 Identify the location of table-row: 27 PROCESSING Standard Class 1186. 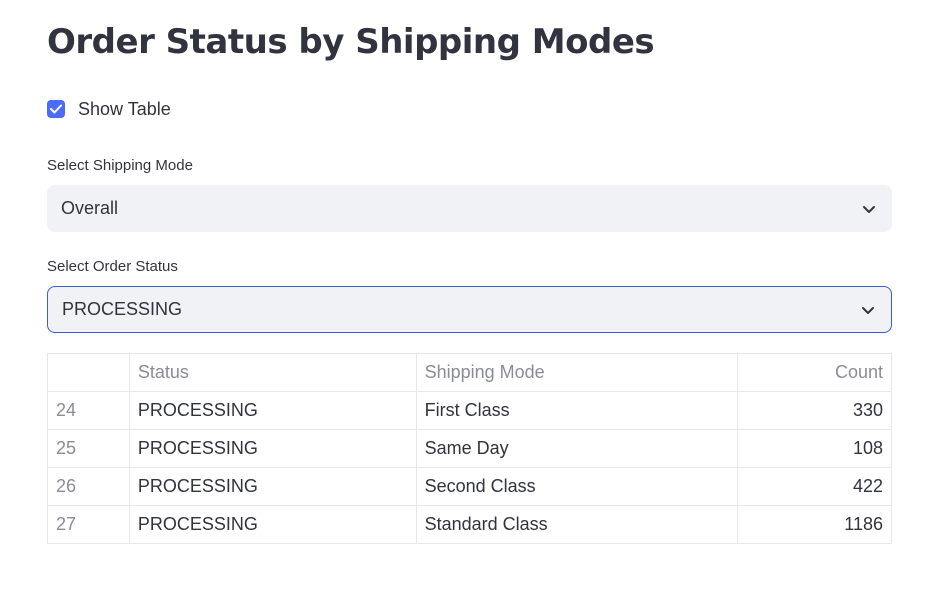
(469, 524).